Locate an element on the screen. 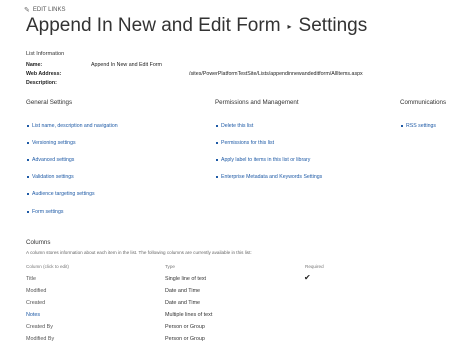 This screenshot has width=474, height=346. list-info-heading: List Information is located at coordinates (45, 54).